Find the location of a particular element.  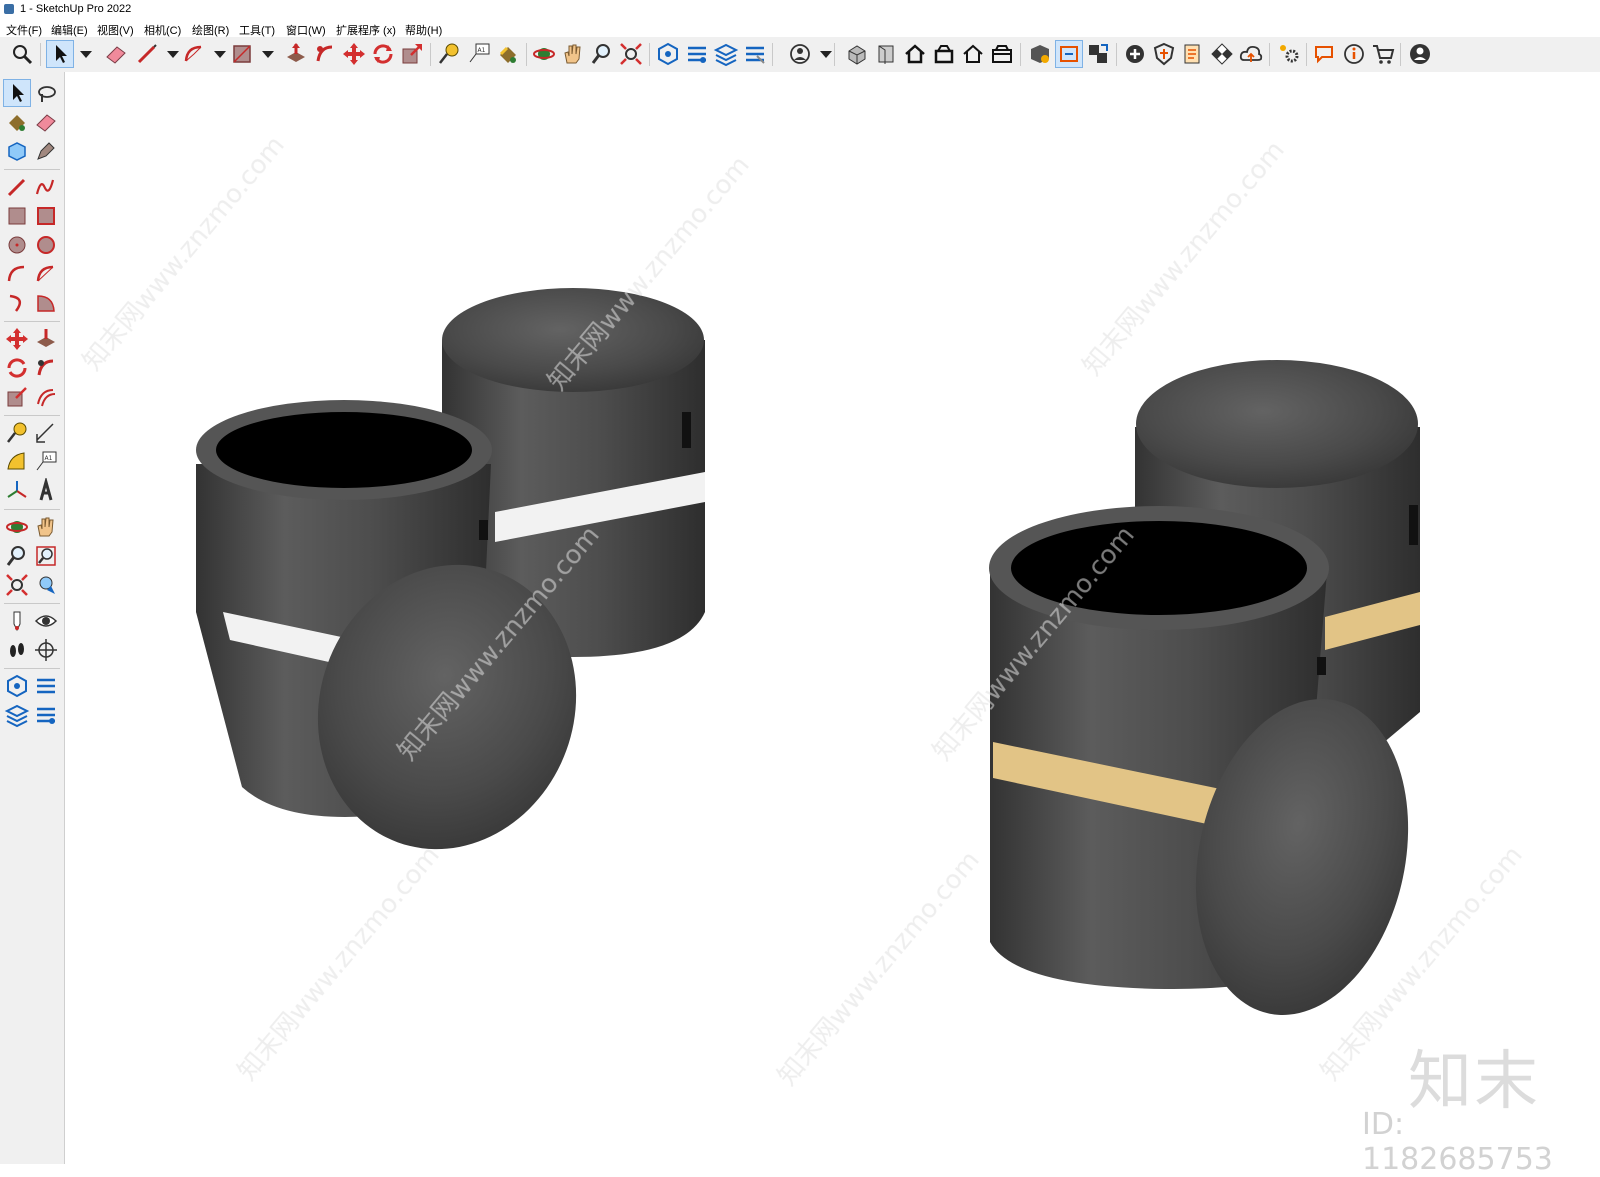

menu-view: 视图(V) is located at coordinates (115, 30).